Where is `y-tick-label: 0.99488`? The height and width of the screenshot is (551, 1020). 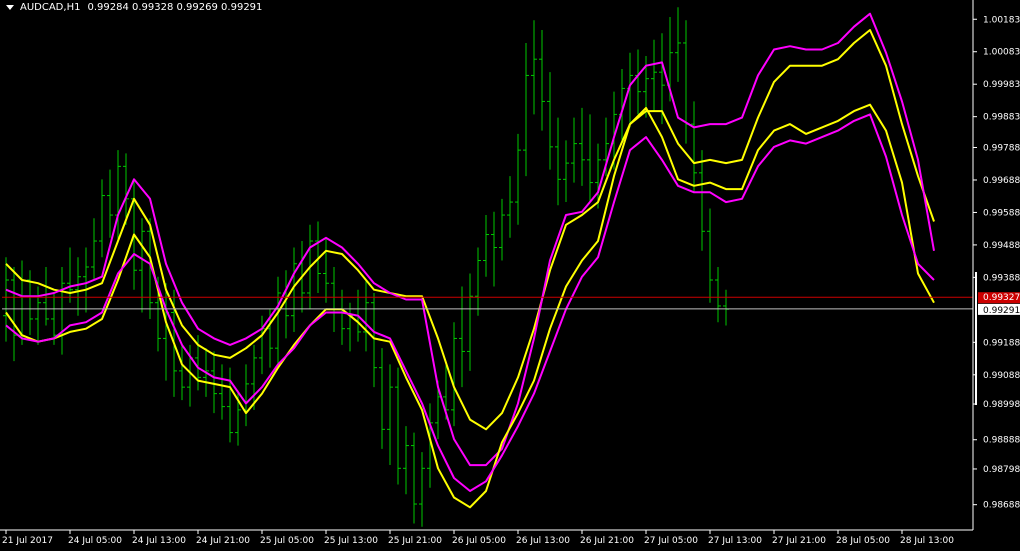
y-tick-label: 0.99488 is located at coordinates (1001, 246).